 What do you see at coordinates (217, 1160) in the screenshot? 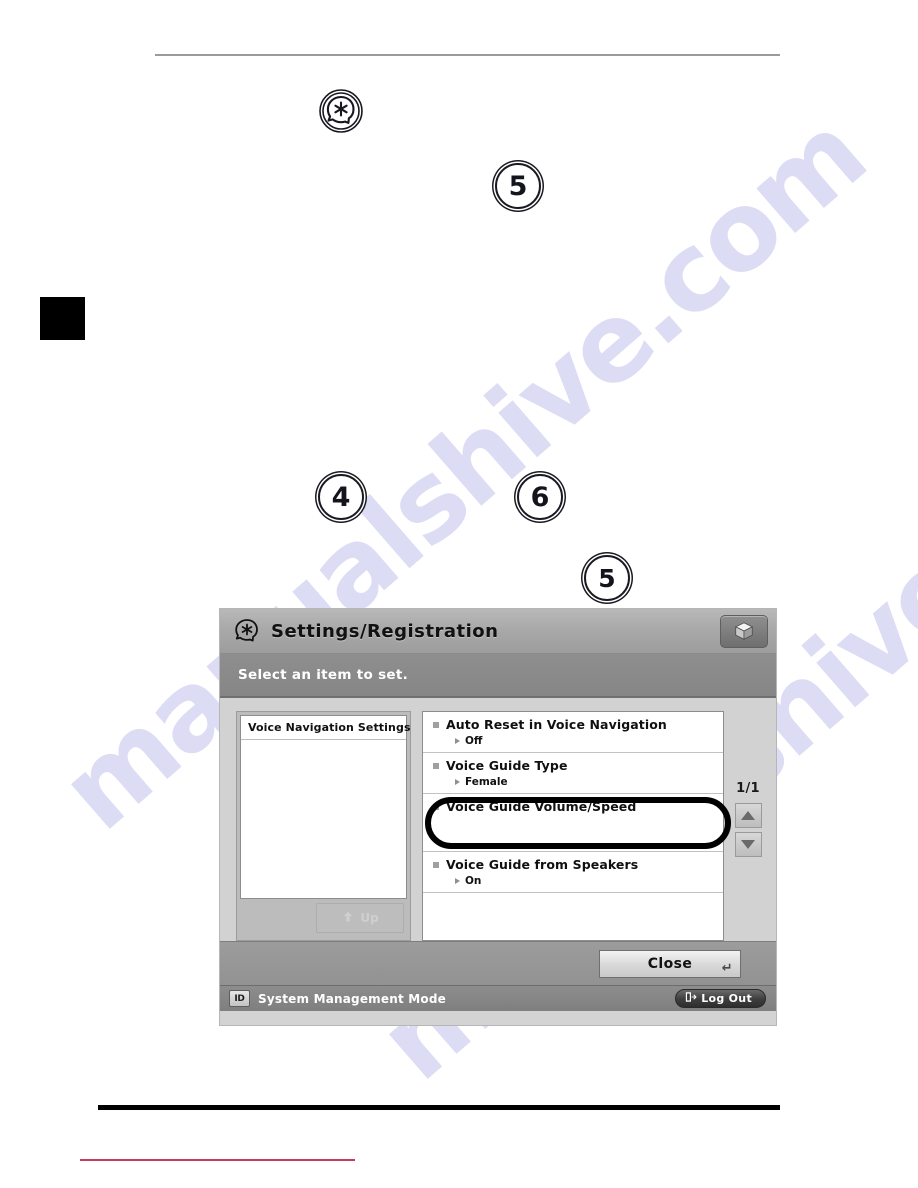
I see `page-footer-rule` at bounding box center [217, 1160].